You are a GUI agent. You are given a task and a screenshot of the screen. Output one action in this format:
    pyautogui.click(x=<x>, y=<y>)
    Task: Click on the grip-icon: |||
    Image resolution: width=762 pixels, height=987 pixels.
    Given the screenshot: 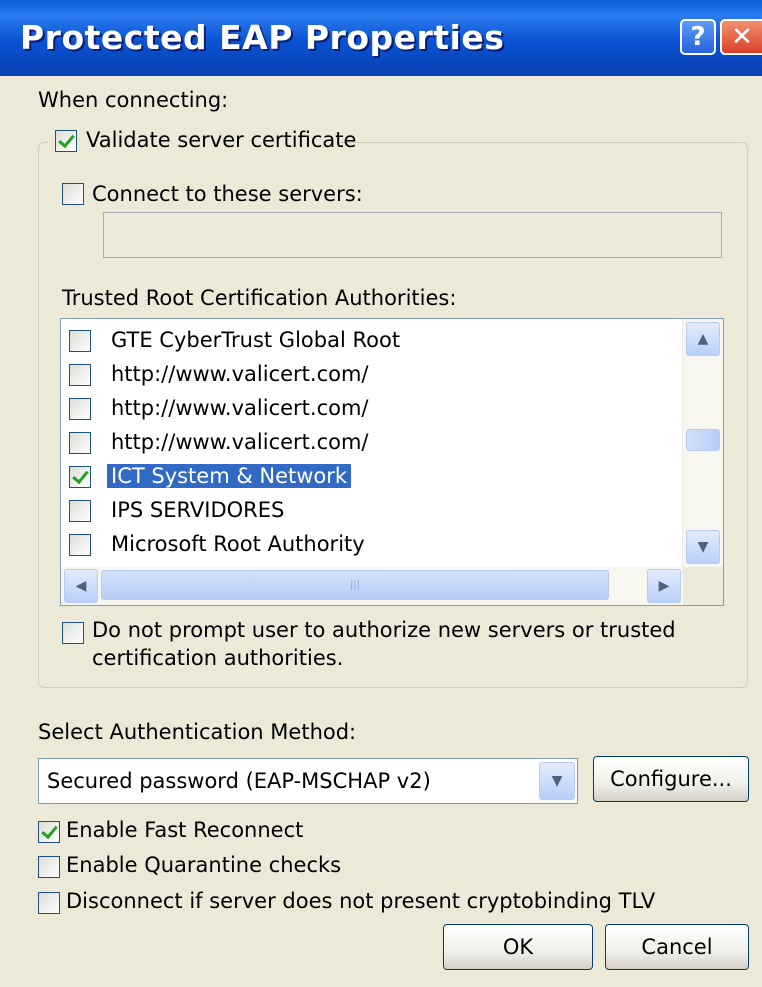 What is the action you would take?
    pyautogui.click(x=355, y=585)
    